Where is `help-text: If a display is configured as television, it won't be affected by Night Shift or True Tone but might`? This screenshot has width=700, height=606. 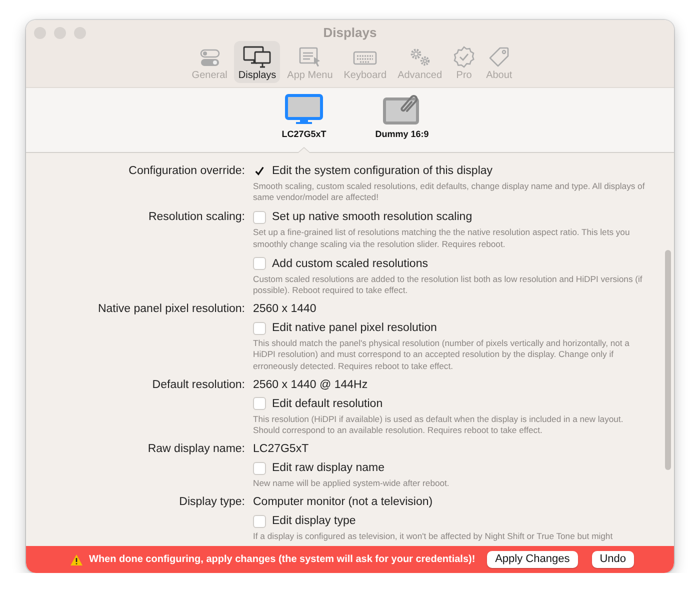
help-text: If a display is configured as television, it won't be affected by Night Shift or True Tone but might is located at coordinates (433, 537).